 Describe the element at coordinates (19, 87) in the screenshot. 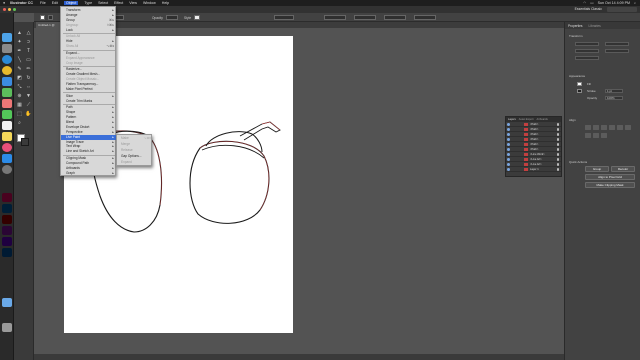

I see `scale-tool-icon: ⤡` at that location.